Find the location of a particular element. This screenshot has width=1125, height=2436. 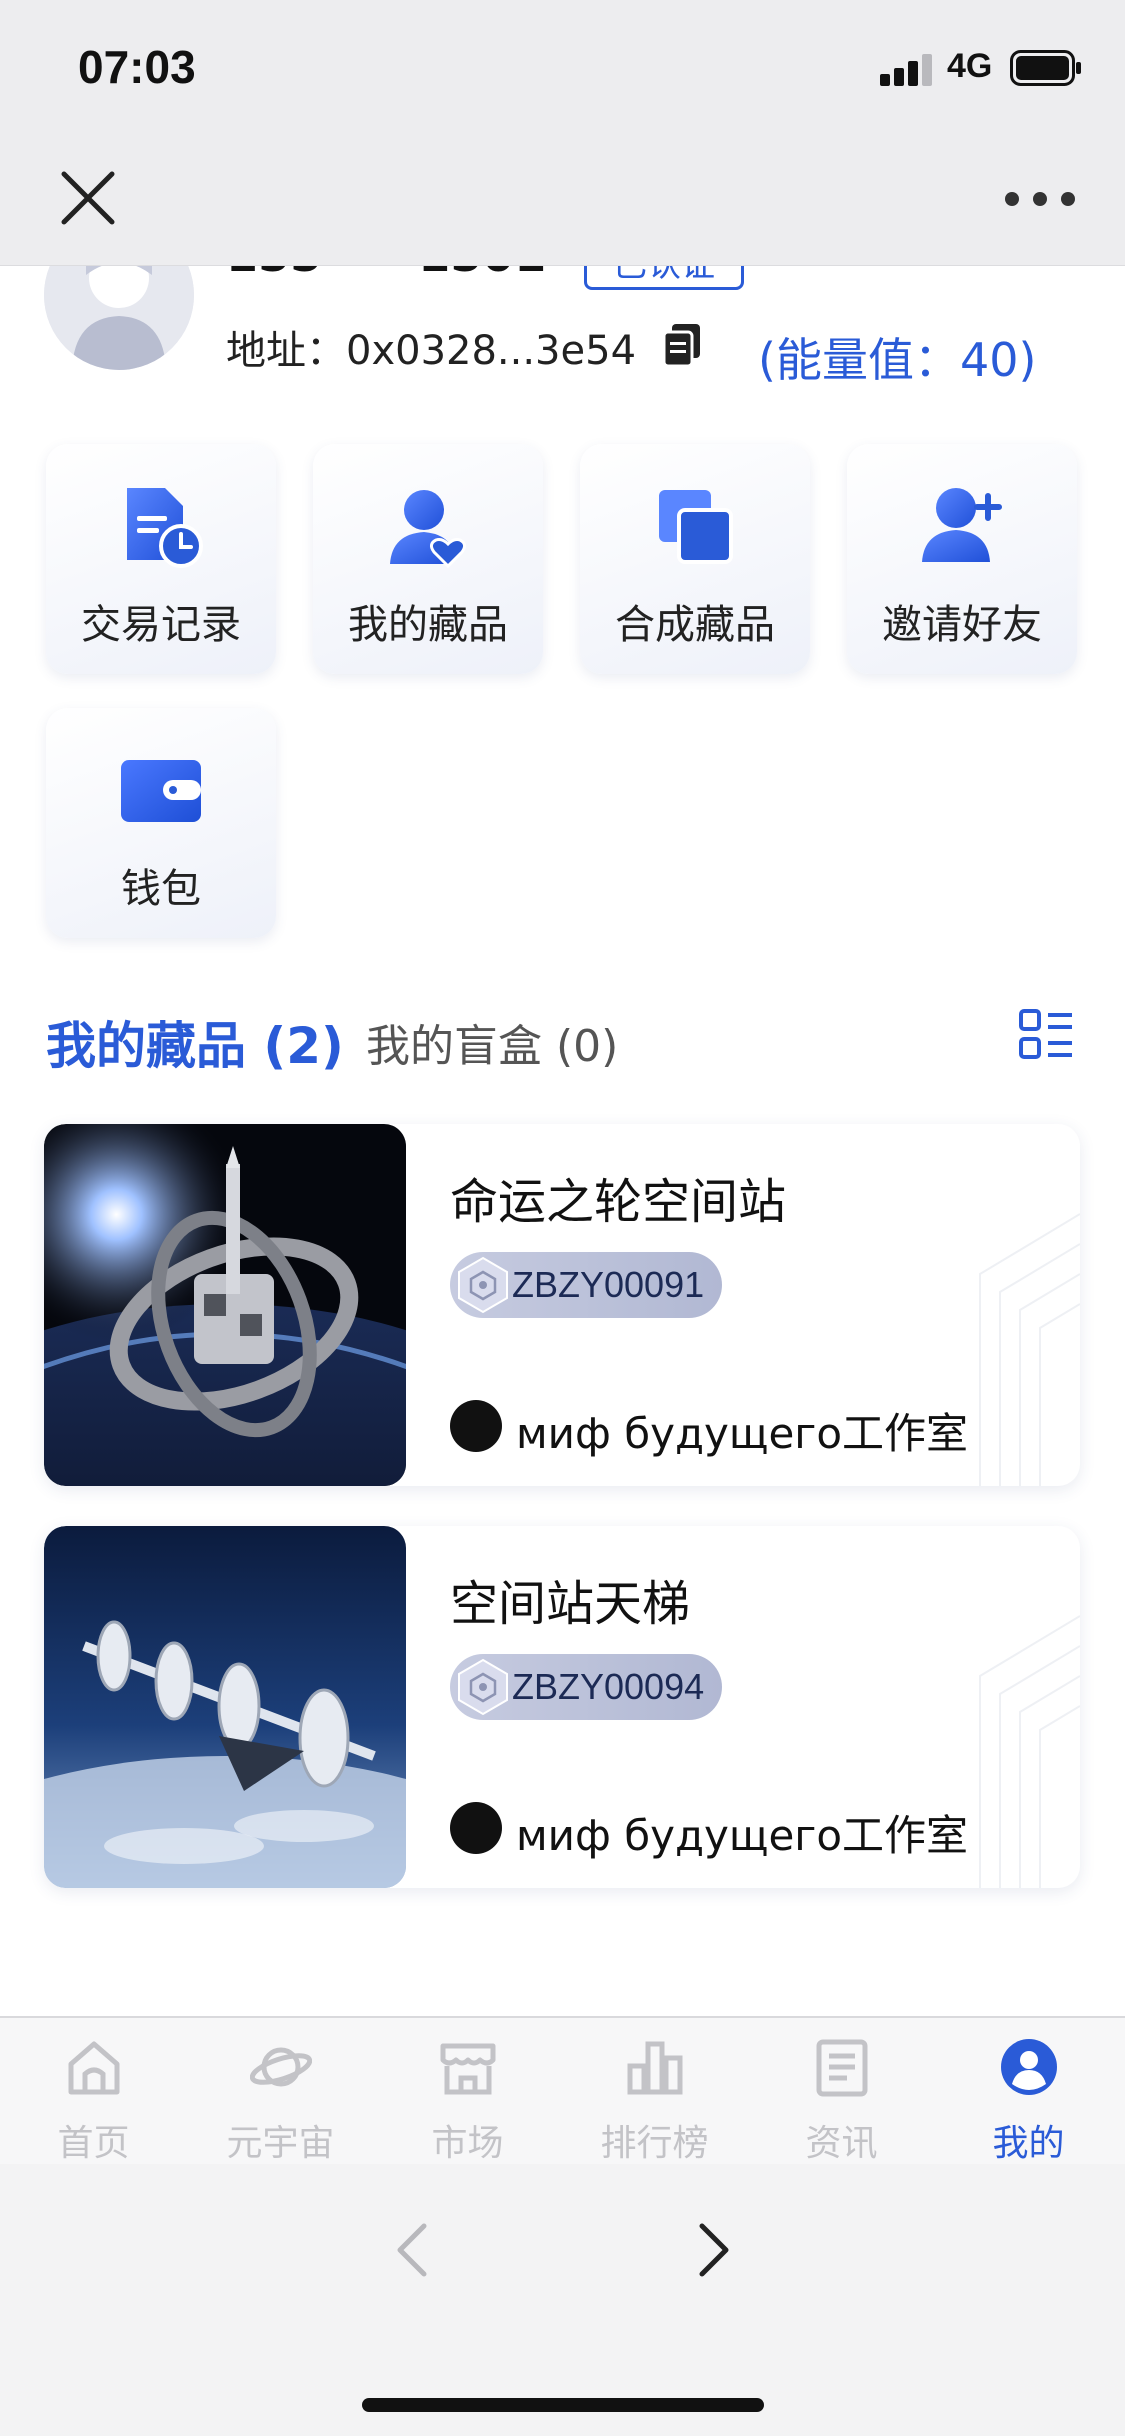

home-icon is located at coordinates (94, 2068).